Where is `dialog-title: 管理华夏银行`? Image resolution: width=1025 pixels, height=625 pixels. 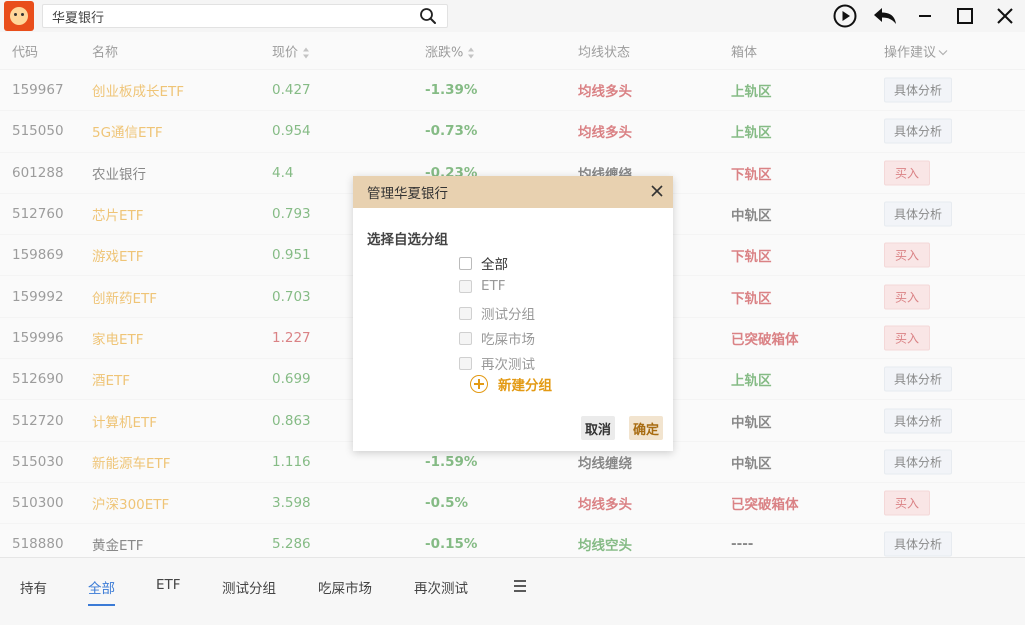 dialog-title: 管理华夏银行 is located at coordinates (407, 194).